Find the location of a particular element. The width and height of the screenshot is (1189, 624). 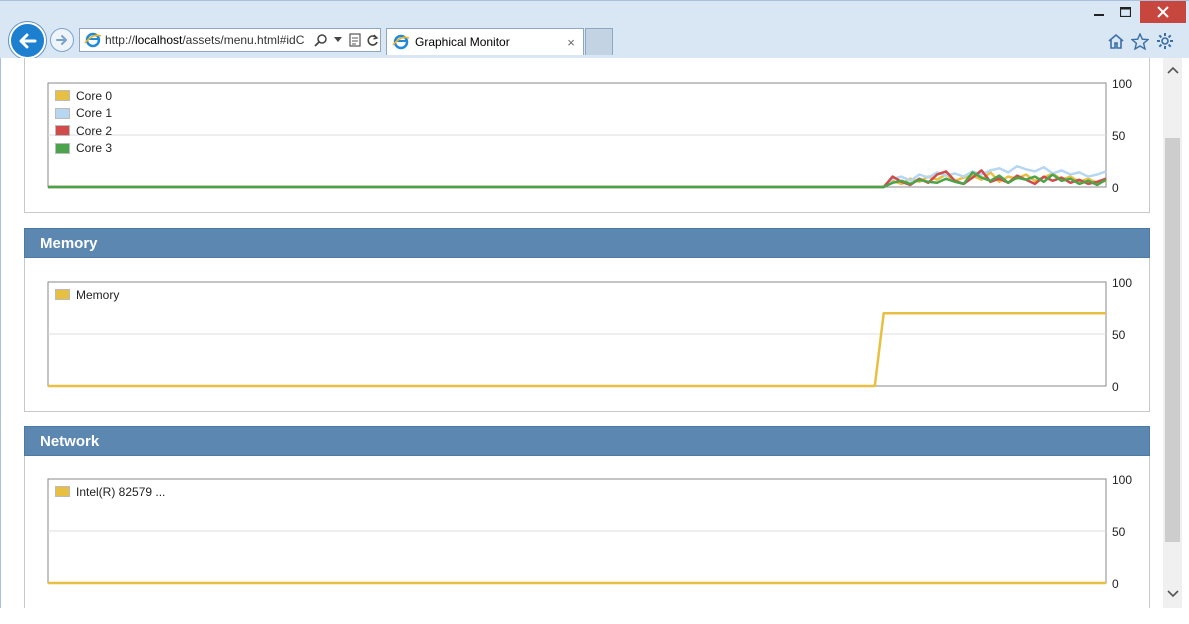

chevron-down-icon is located at coordinates (1172, 594).